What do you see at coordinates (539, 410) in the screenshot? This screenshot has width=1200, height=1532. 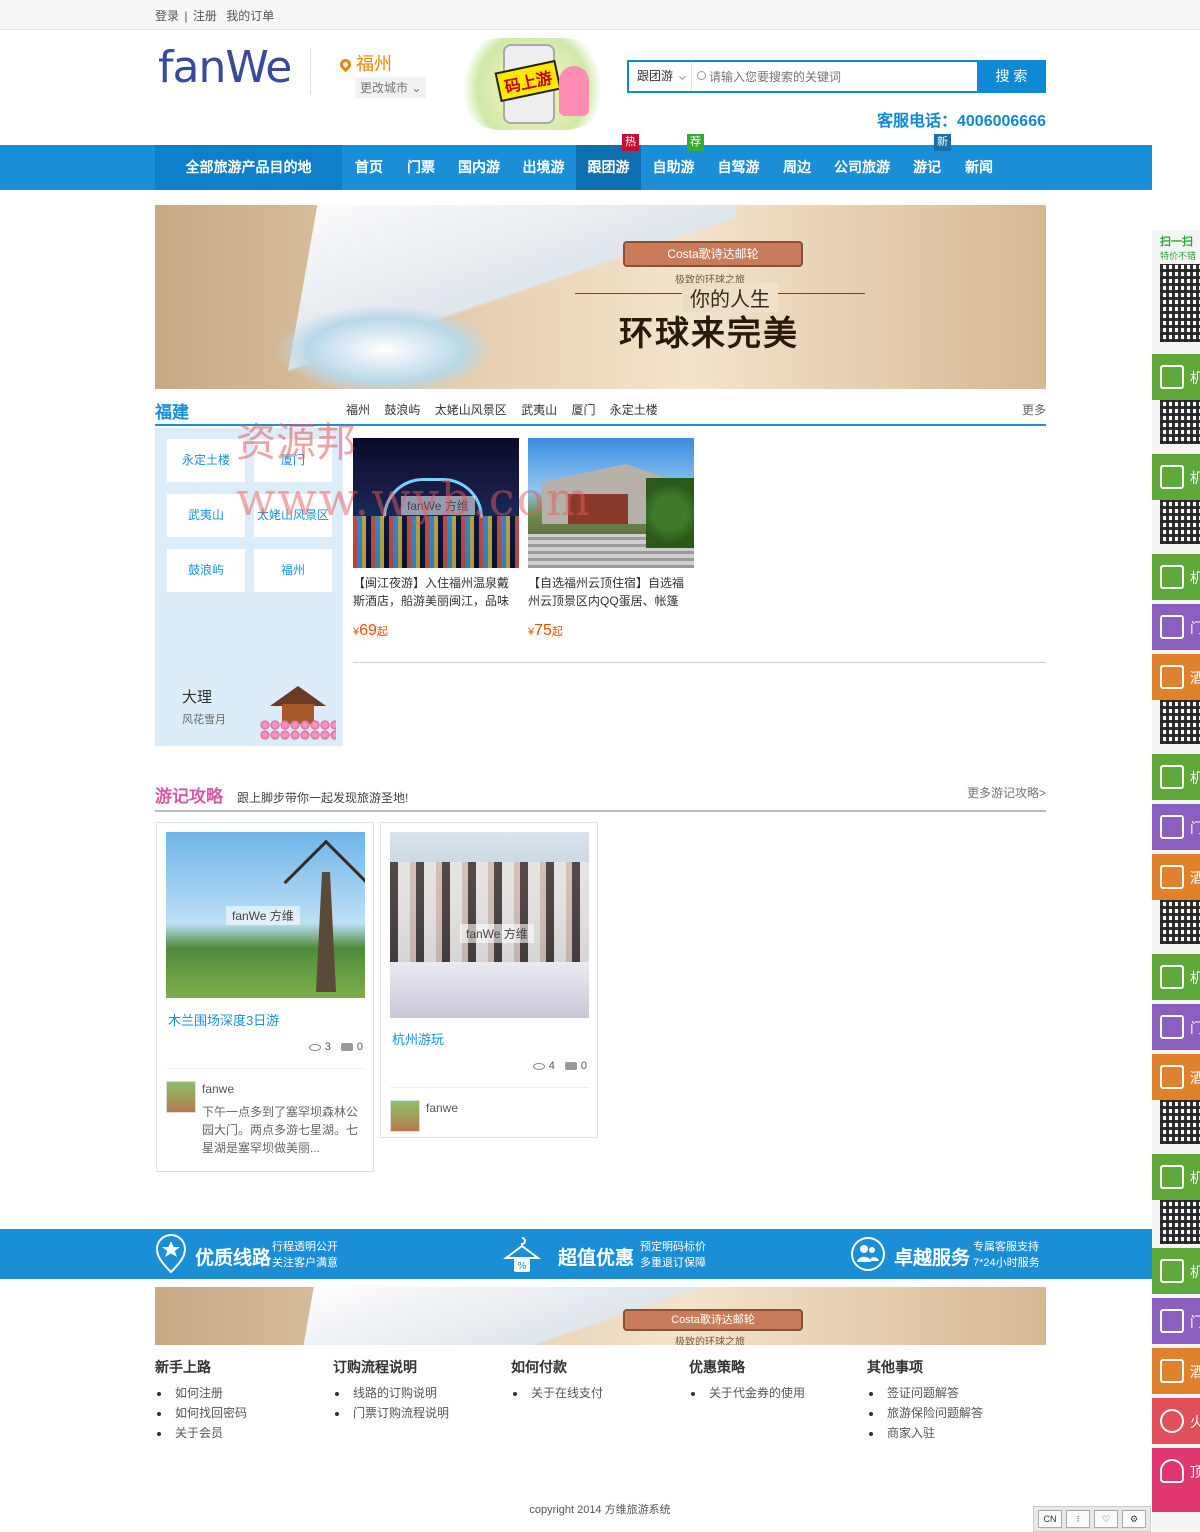 I see `tab-wuyishan: 武夷山` at bounding box center [539, 410].